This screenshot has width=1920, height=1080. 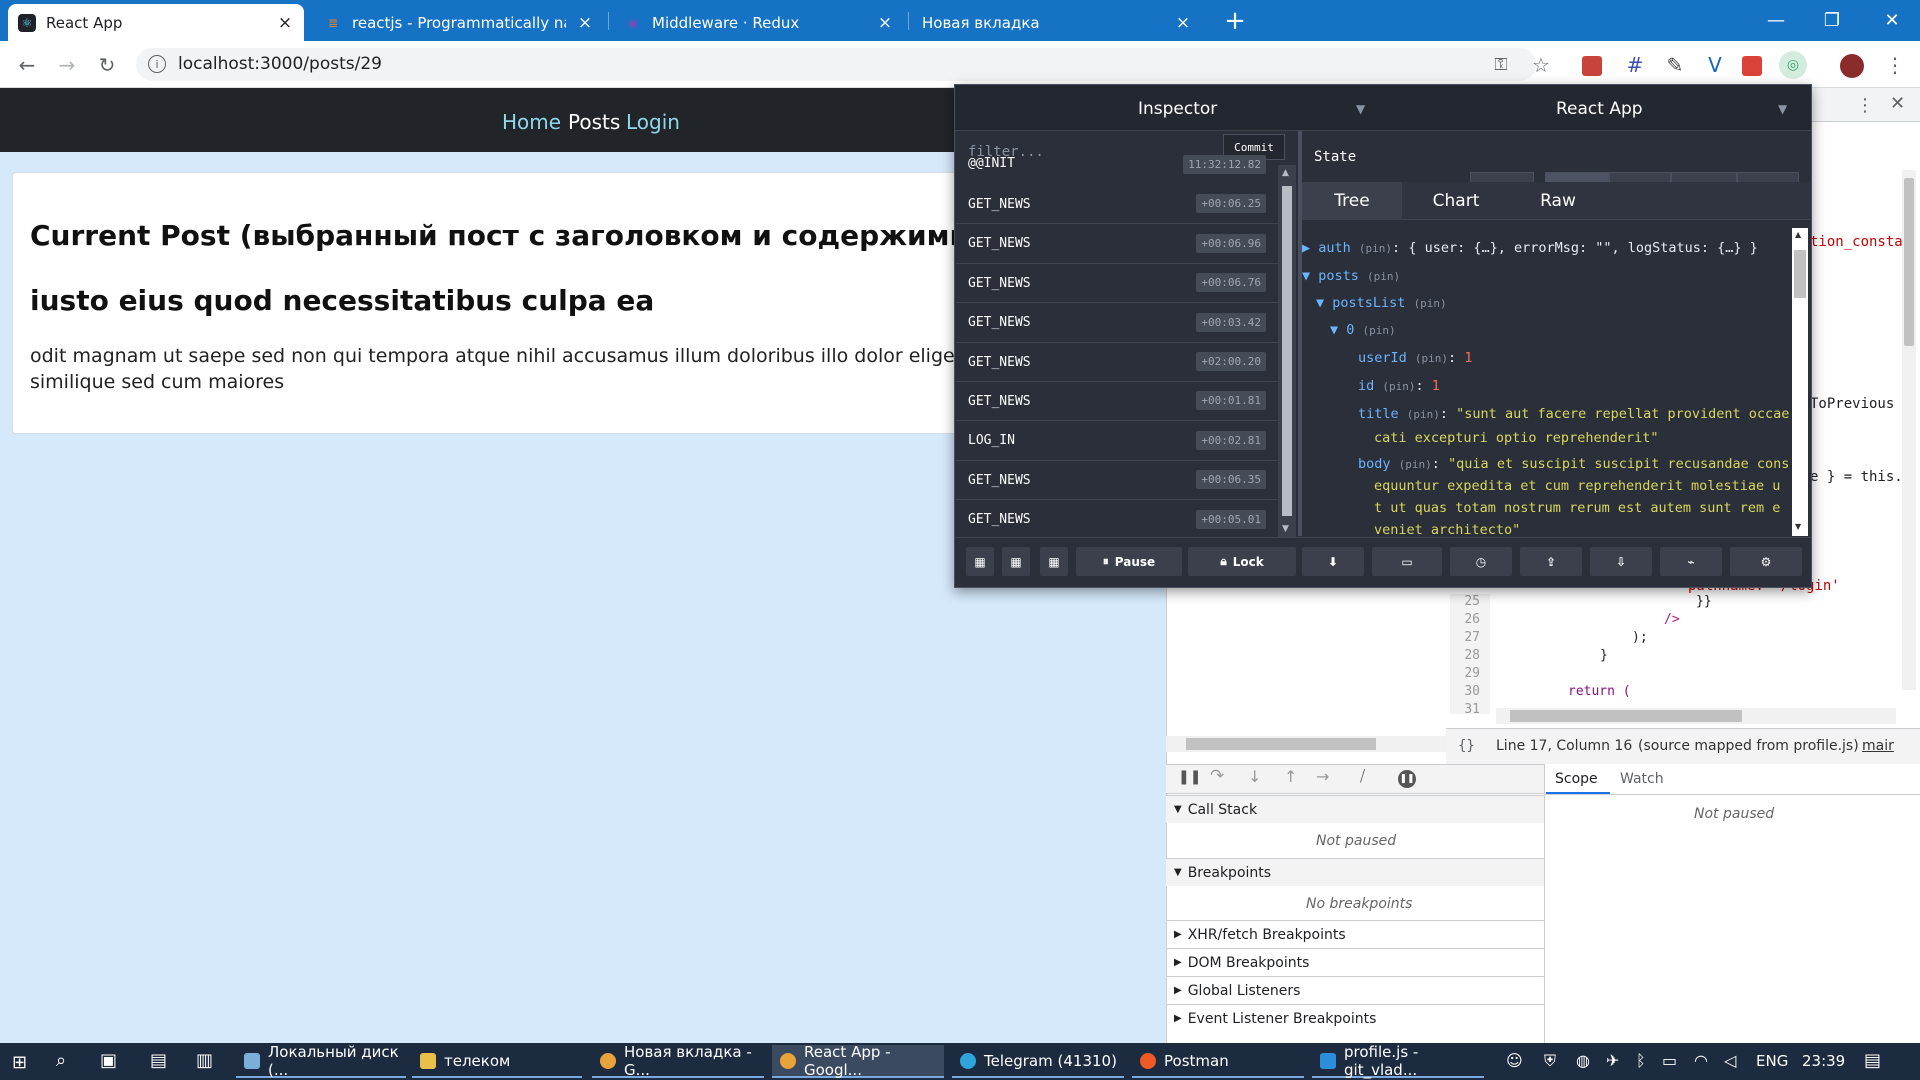 What do you see at coordinates (1621, 561) in the screenshot?
I see `export-button: ⇩` at bounding box center [1621, 561].